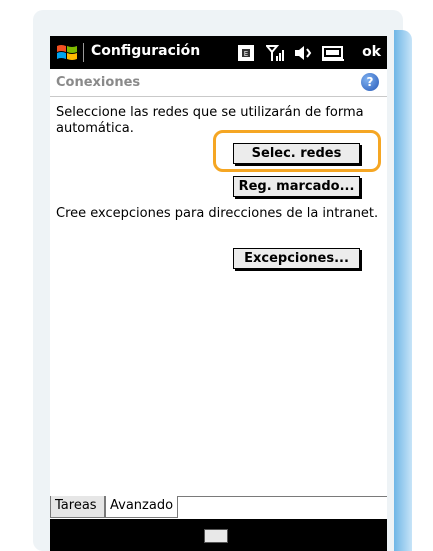 The width and height of the screenshot is (433, 551). I want to click on device-frame-edge, so click(403, 290).